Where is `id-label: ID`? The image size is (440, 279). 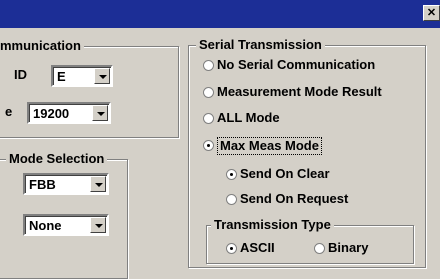
id-label: ID is located at coordinates (20, 74).